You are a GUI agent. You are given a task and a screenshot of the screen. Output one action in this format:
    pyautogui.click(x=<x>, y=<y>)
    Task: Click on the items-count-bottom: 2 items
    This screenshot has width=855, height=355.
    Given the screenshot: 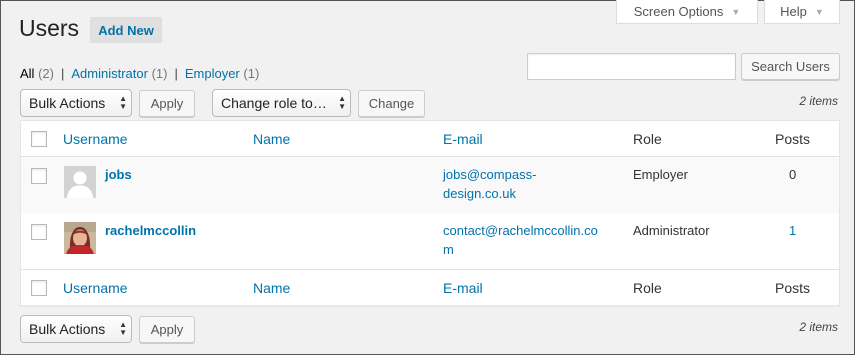 What is the action you would take?
    pyautogui.click(x=818, y=327)
    